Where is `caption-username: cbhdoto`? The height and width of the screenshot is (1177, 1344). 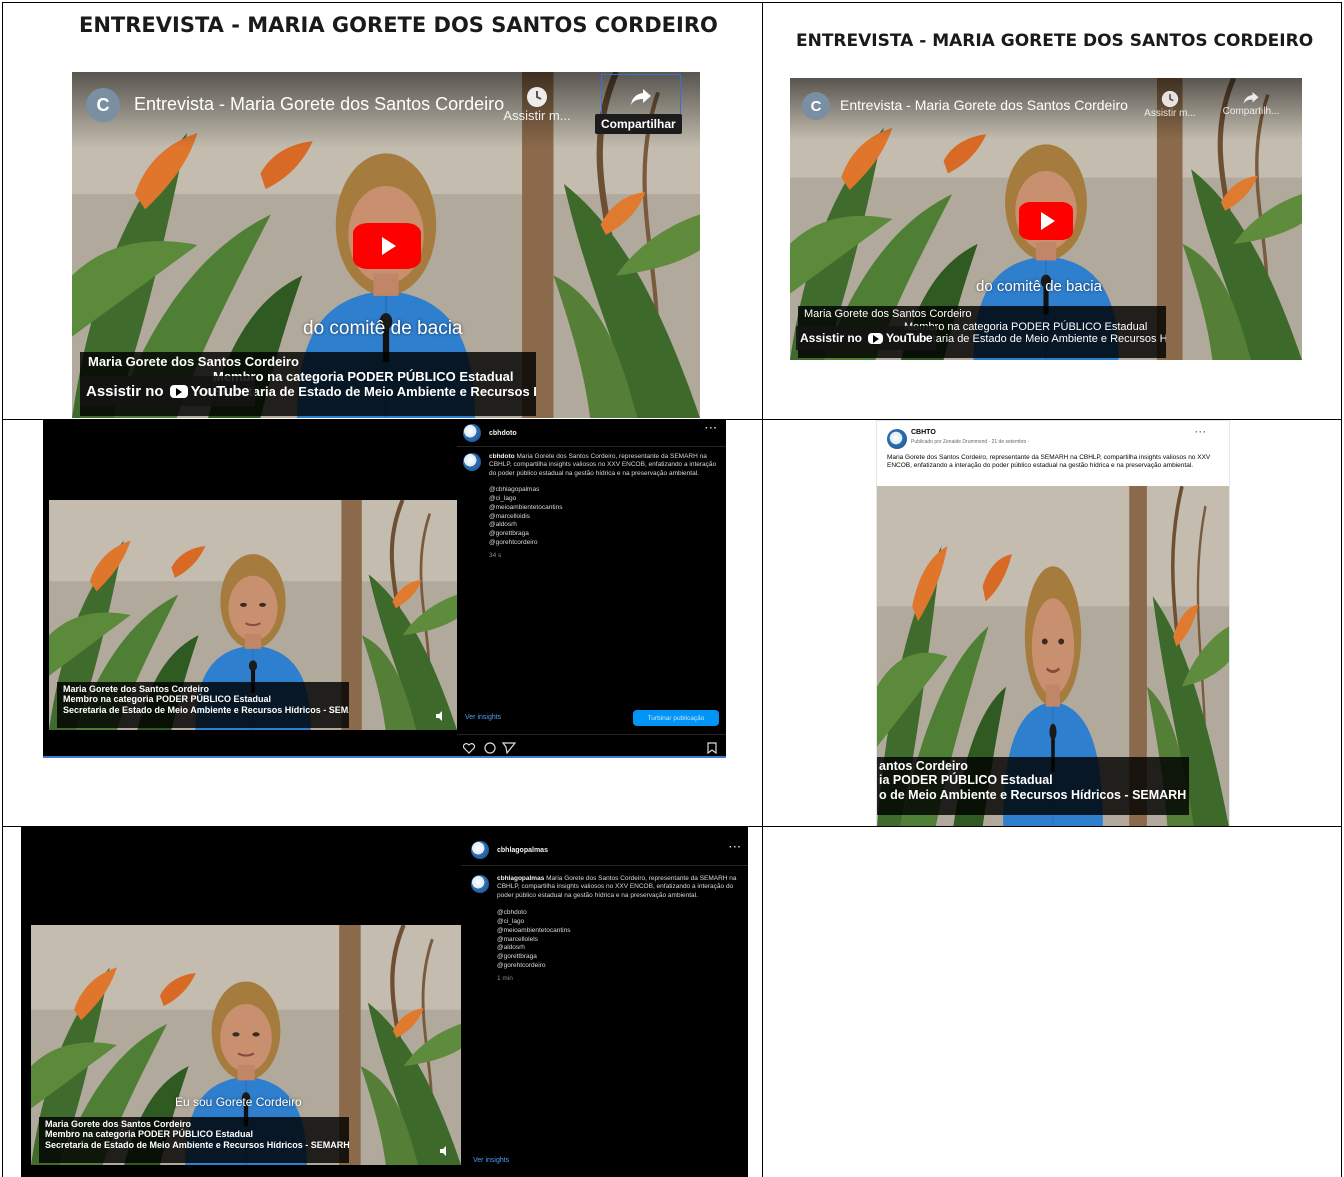
caption-username: cbhdoto is located at coordinates (502, 456).